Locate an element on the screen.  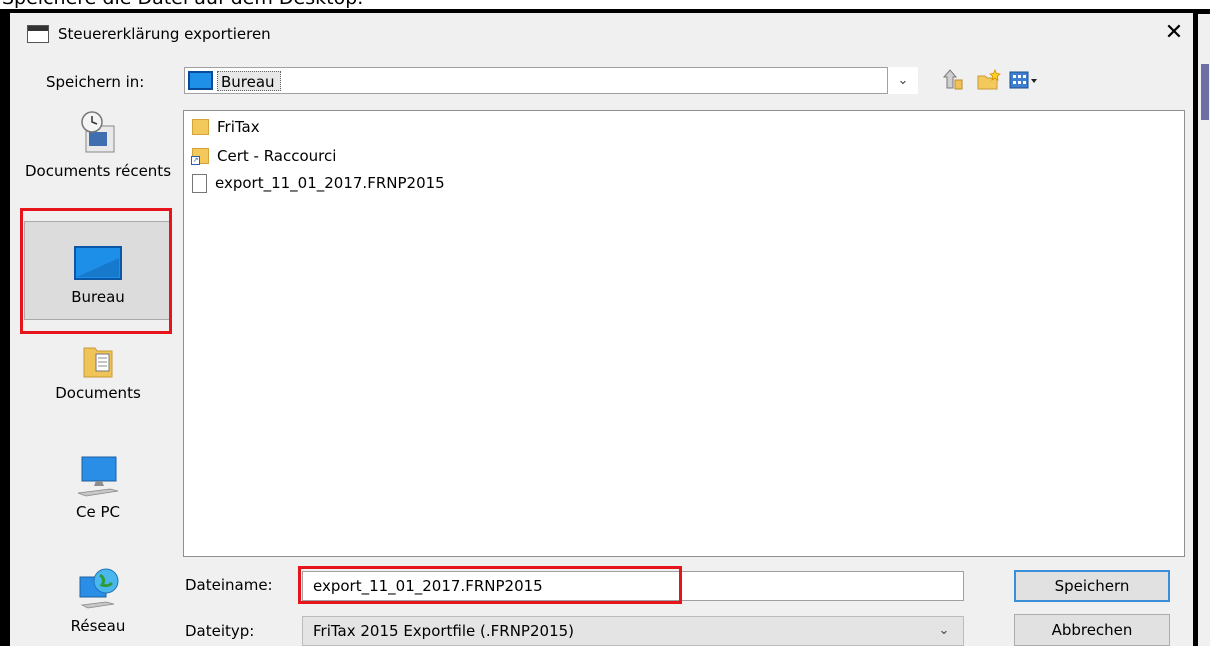
places-label-reseau: Réseau is located at coordinates (98, 626).